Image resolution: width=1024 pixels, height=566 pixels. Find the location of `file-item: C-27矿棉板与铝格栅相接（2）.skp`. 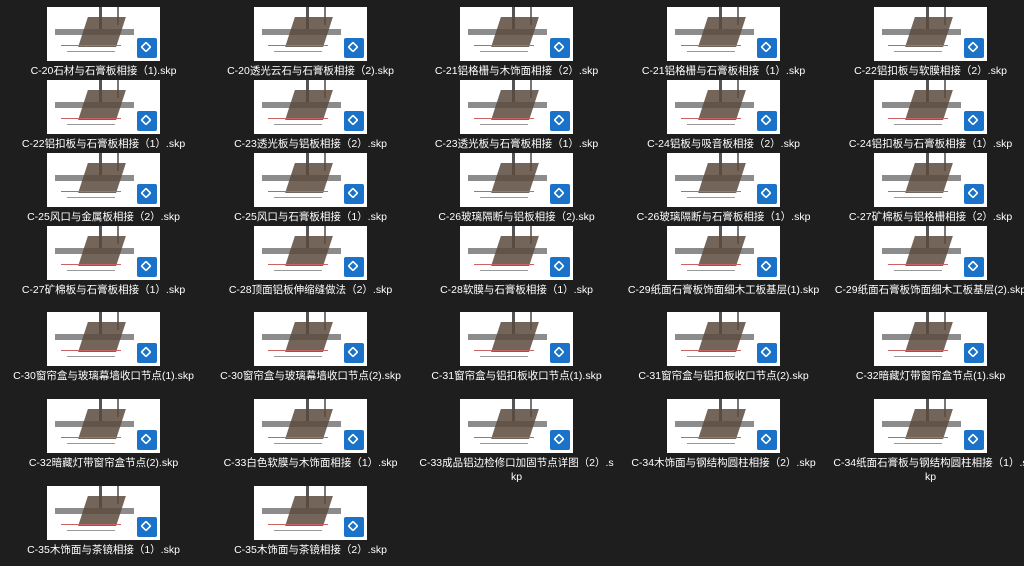

file-item: C-27矿棉板与铝格栅相接（2）.skp is located at coordinates (925, 185).